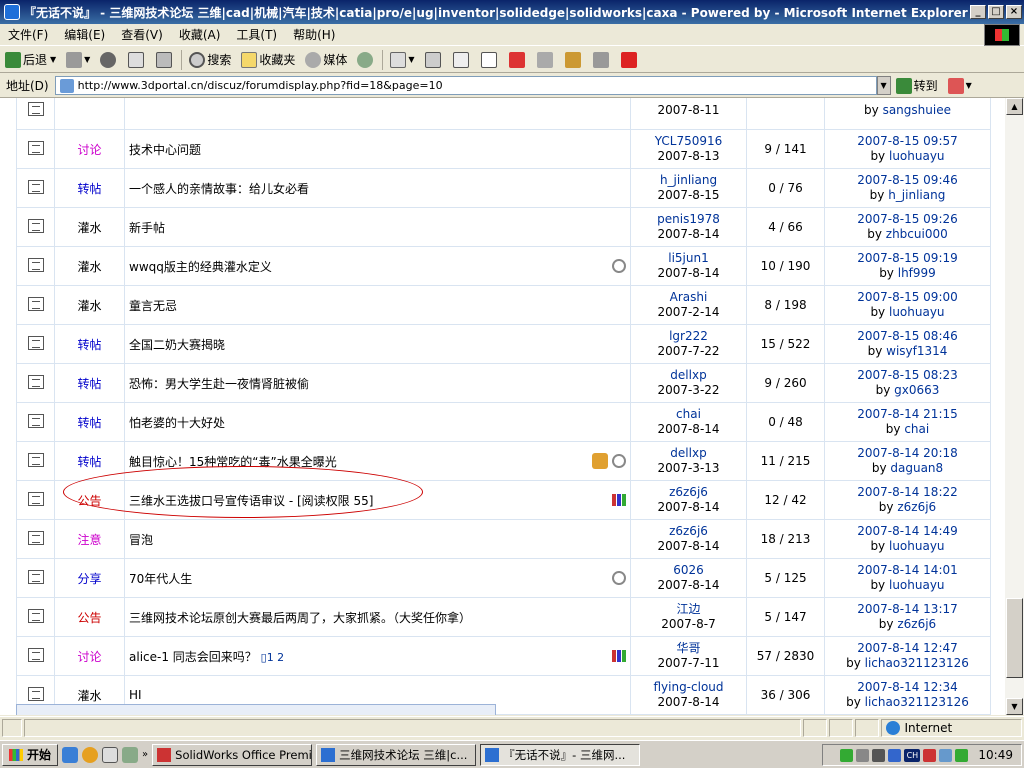 Image resolution: width=1024 pixels, height=768 pixels. Describe the element at coordinates (219, 189) in the screenshot. I see `thread-subject-link: 一个感人的亲情故事：给儿女必看` at that location.